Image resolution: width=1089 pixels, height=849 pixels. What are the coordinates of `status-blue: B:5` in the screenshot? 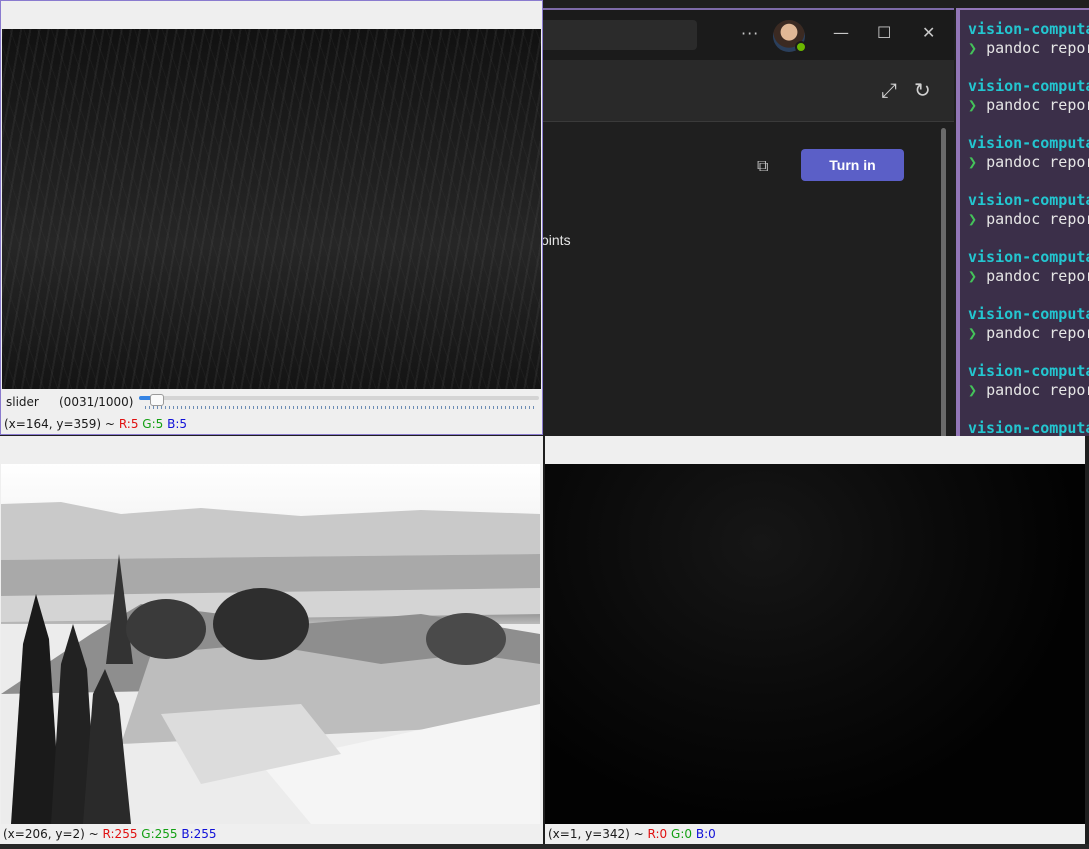 It's located at (177, 424).